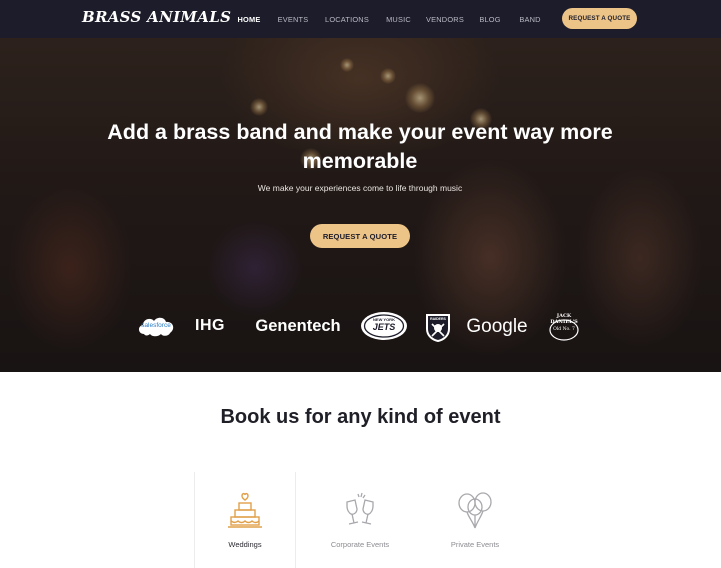  I want to click on nav-link-blog: BLOG, so click(490, 19).